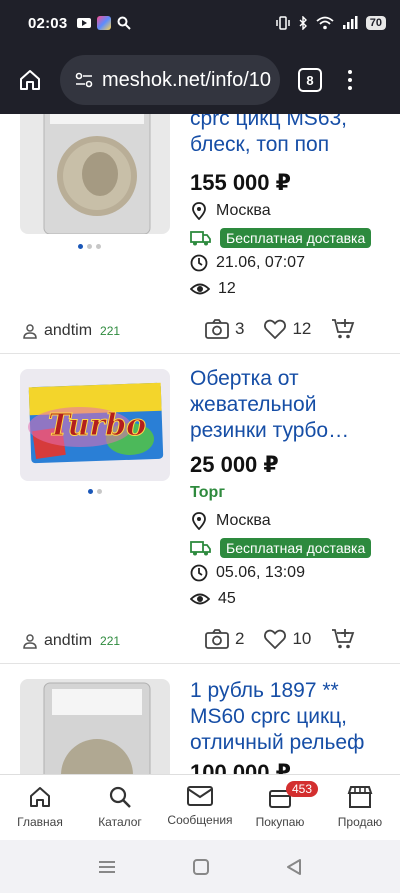 The image size is (400, 893). Describe the element at coordinates (40, 807) in the screenshot. I see `nav-home: Главная` at that location.